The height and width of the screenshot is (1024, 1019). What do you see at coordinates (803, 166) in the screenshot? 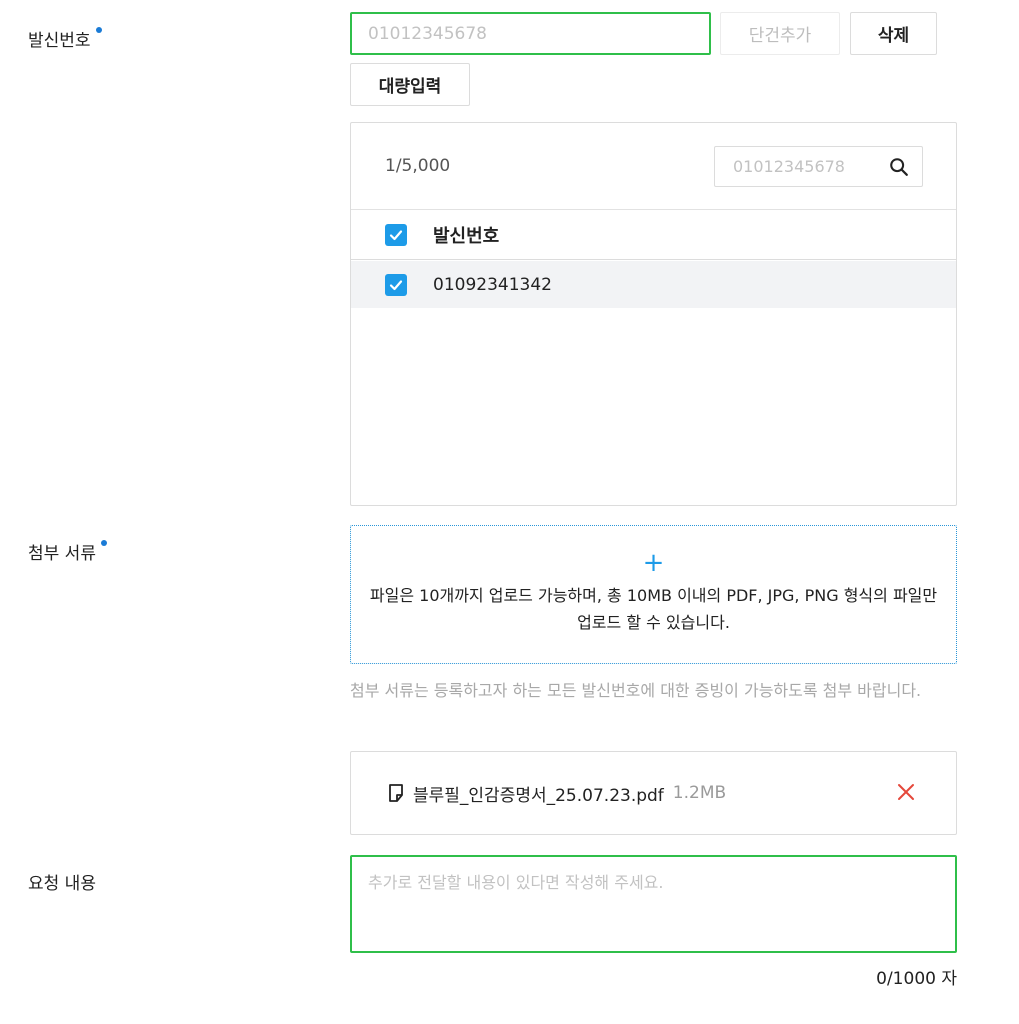
I see `list-search-input` at bounding box center [803, 166].